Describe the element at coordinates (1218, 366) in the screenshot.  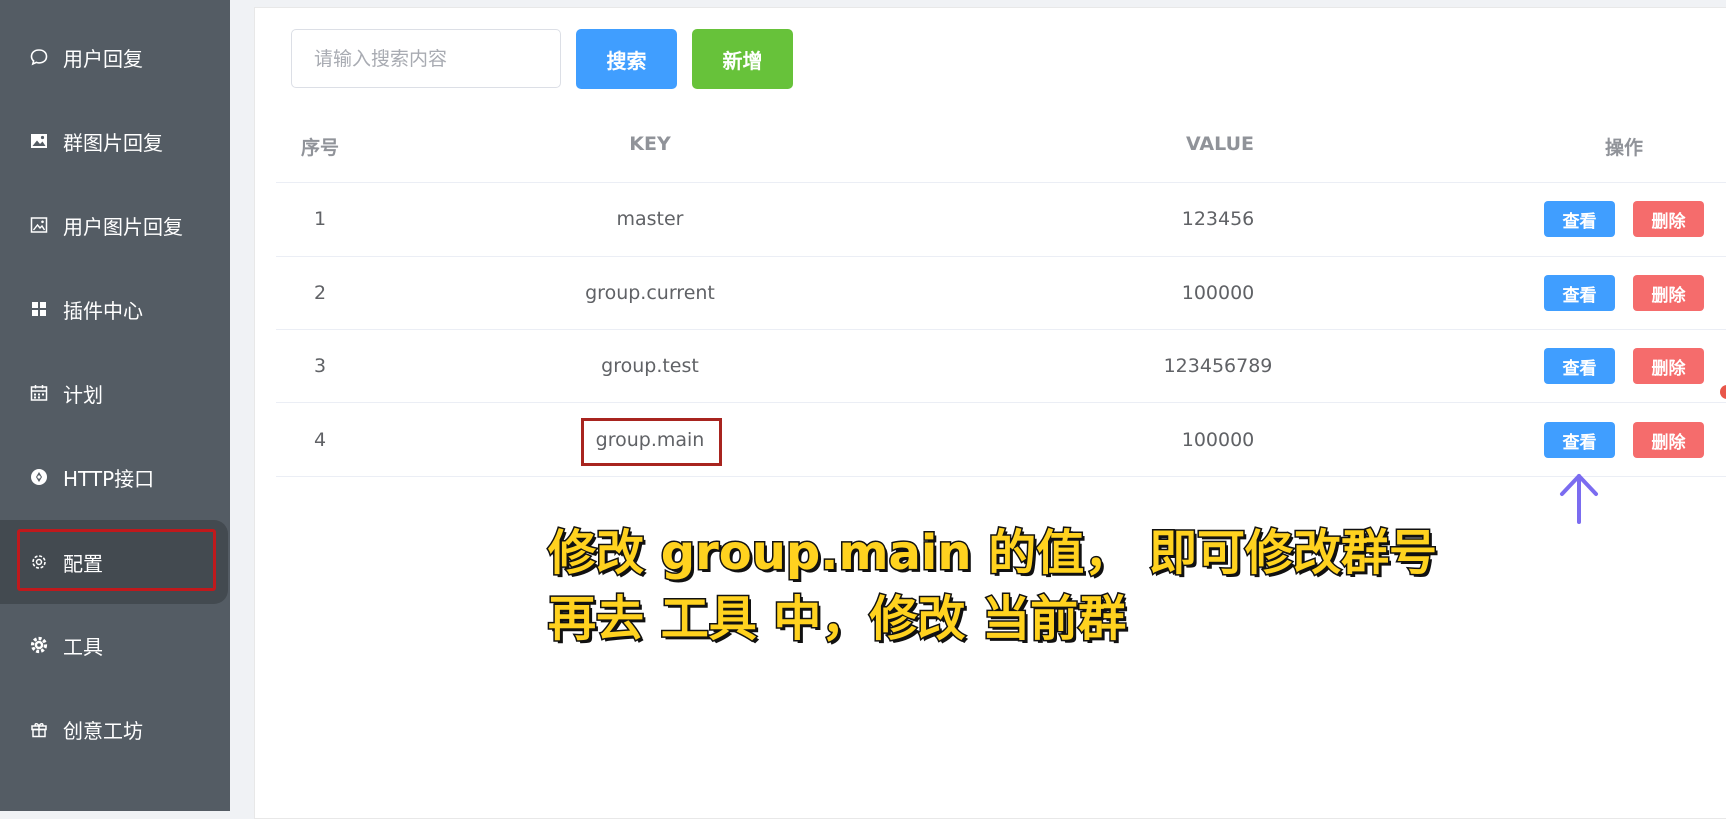
I see `cell-value: 123456789` at that location.